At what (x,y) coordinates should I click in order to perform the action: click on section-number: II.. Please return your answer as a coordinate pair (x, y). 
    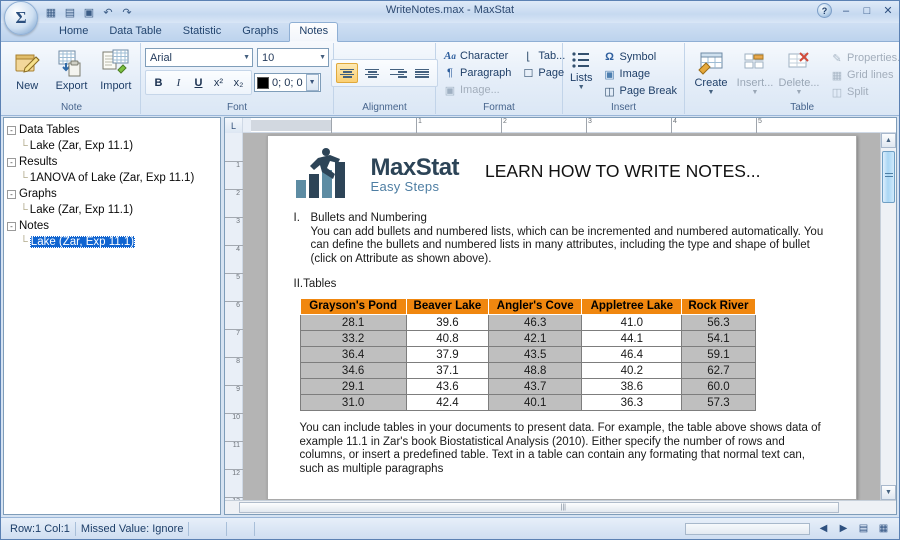
    Looking at the image, I should click on (298, 284).